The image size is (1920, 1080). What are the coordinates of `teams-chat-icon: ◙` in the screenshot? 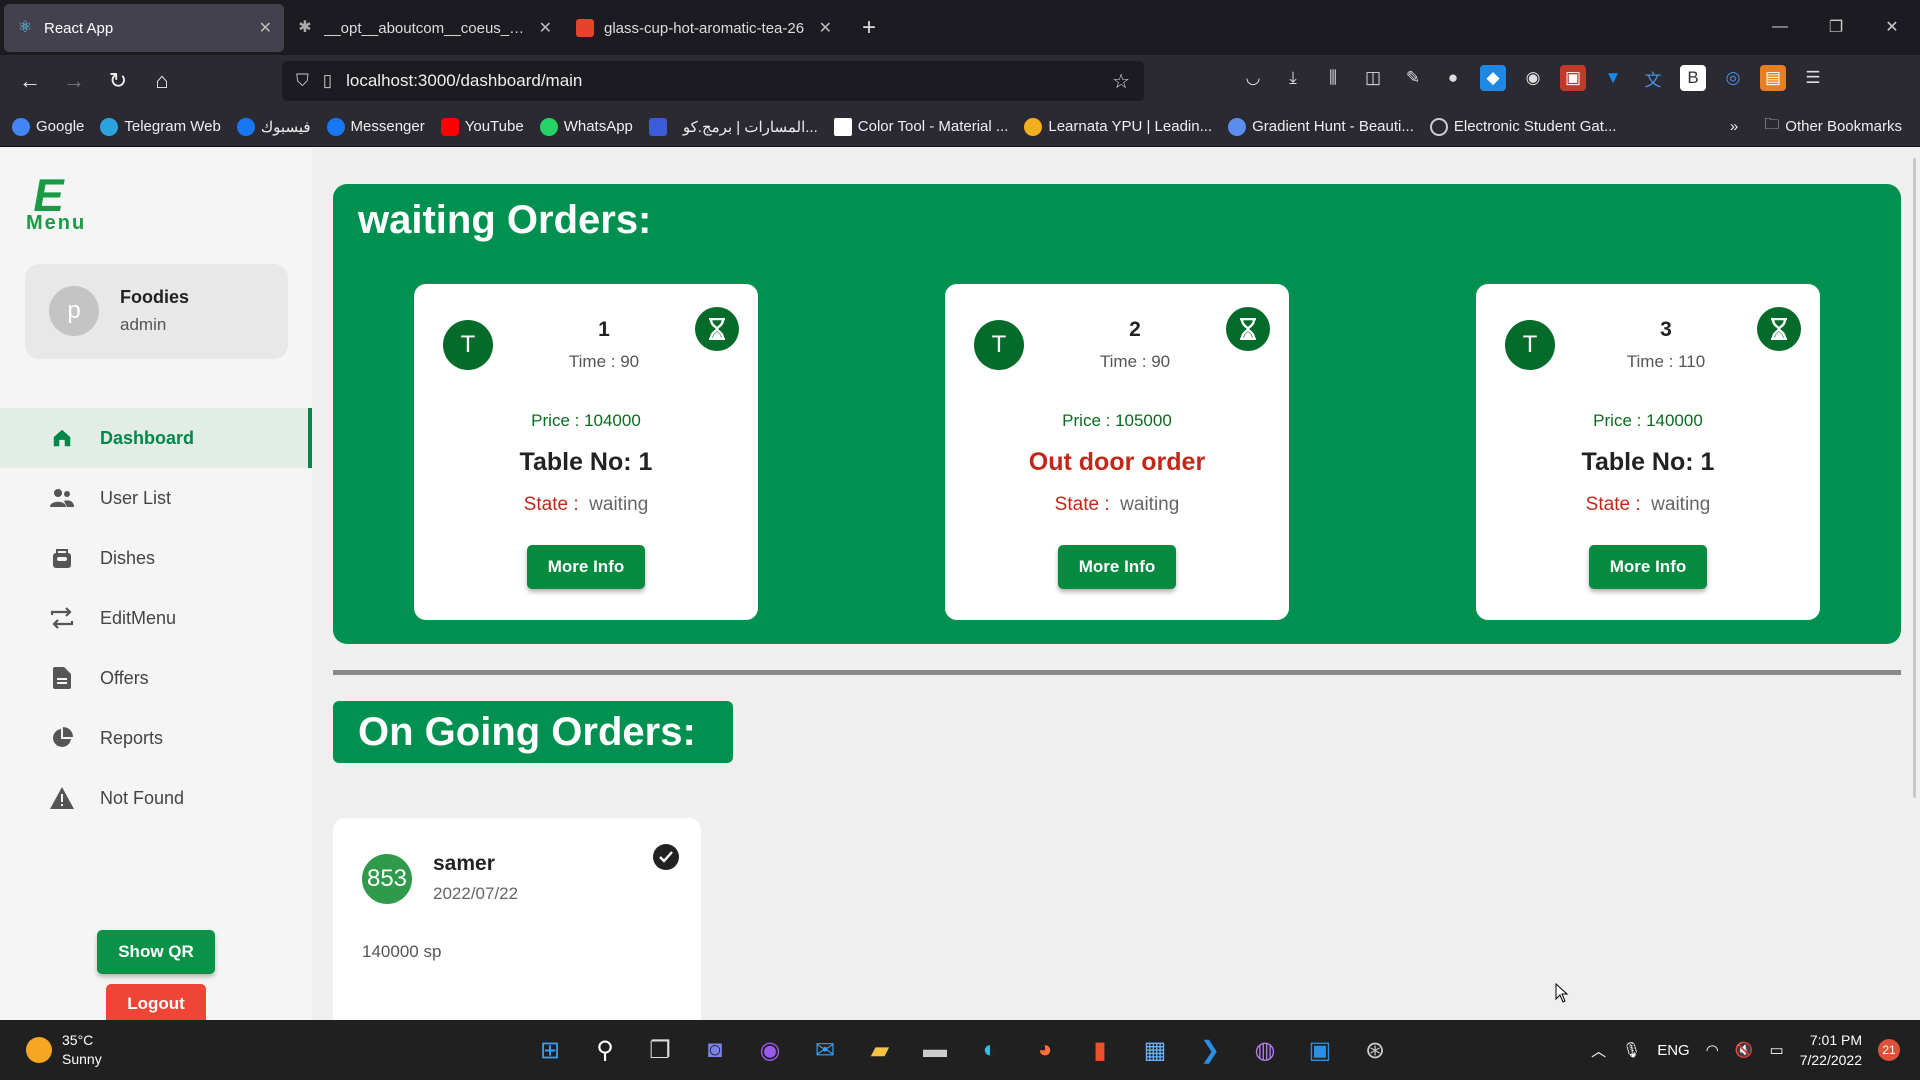 It's located at (715, 1050).